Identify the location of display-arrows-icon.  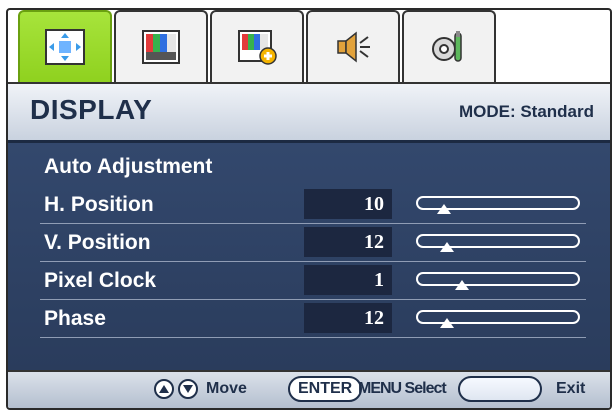
(65, 47).